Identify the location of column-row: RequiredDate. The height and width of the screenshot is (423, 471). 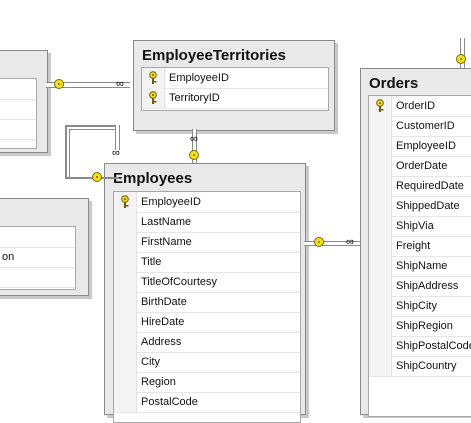
(420, 186).